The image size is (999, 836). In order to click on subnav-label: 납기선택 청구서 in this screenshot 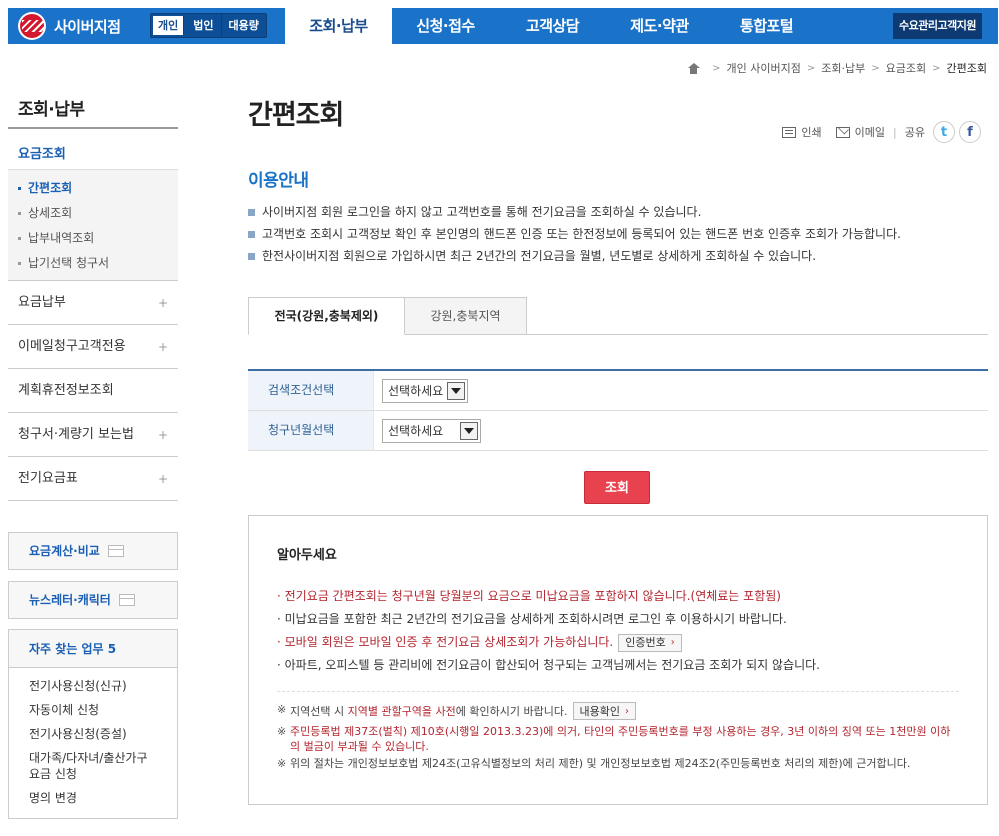, I will do `click(69, 263)`.